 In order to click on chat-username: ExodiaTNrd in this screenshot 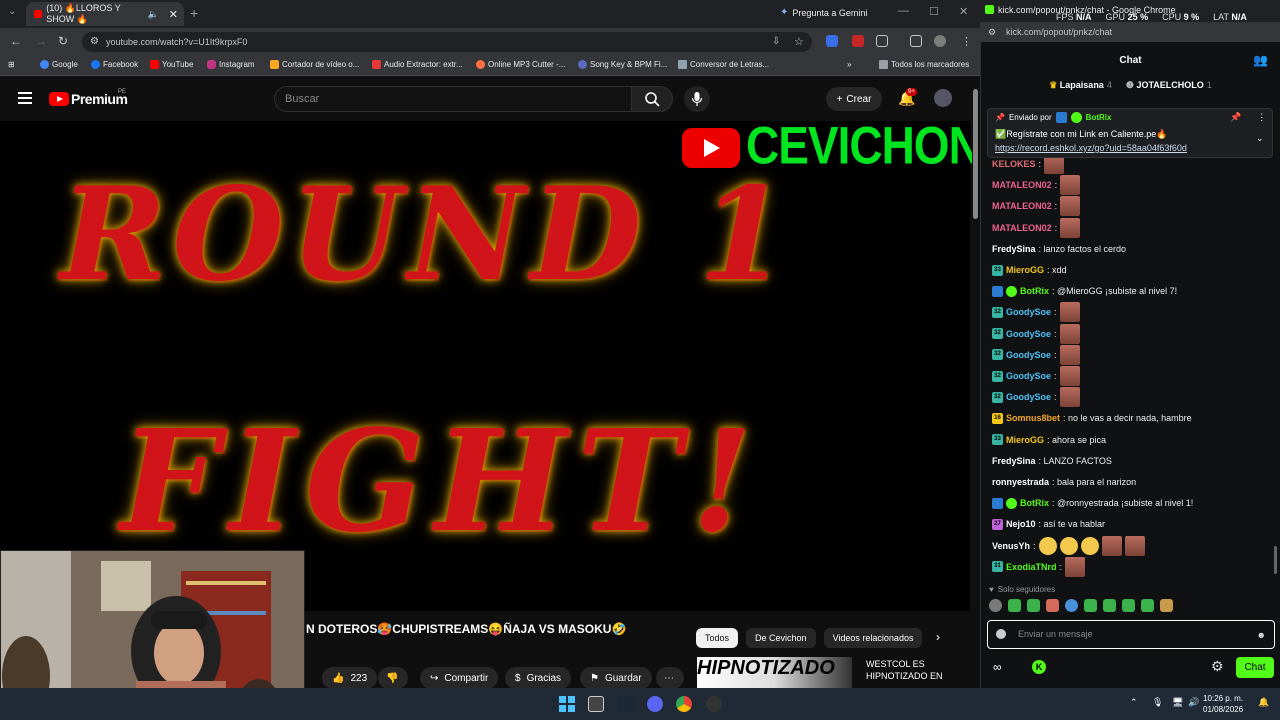, I will do `click(1031, 567)`.